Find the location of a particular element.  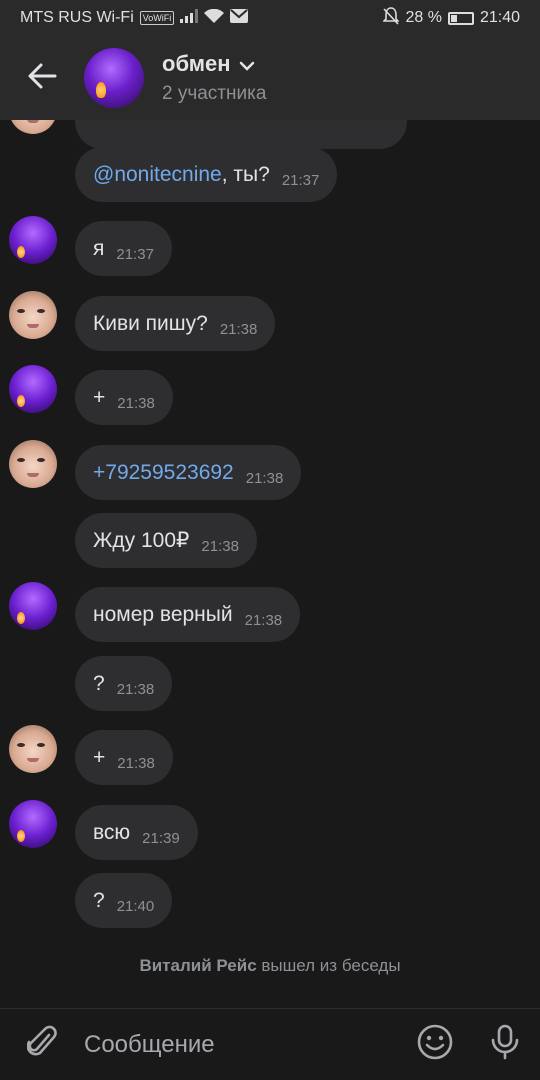

system-message: Виталий Рейс вышел из беседы is located at coordinates (270, 966).